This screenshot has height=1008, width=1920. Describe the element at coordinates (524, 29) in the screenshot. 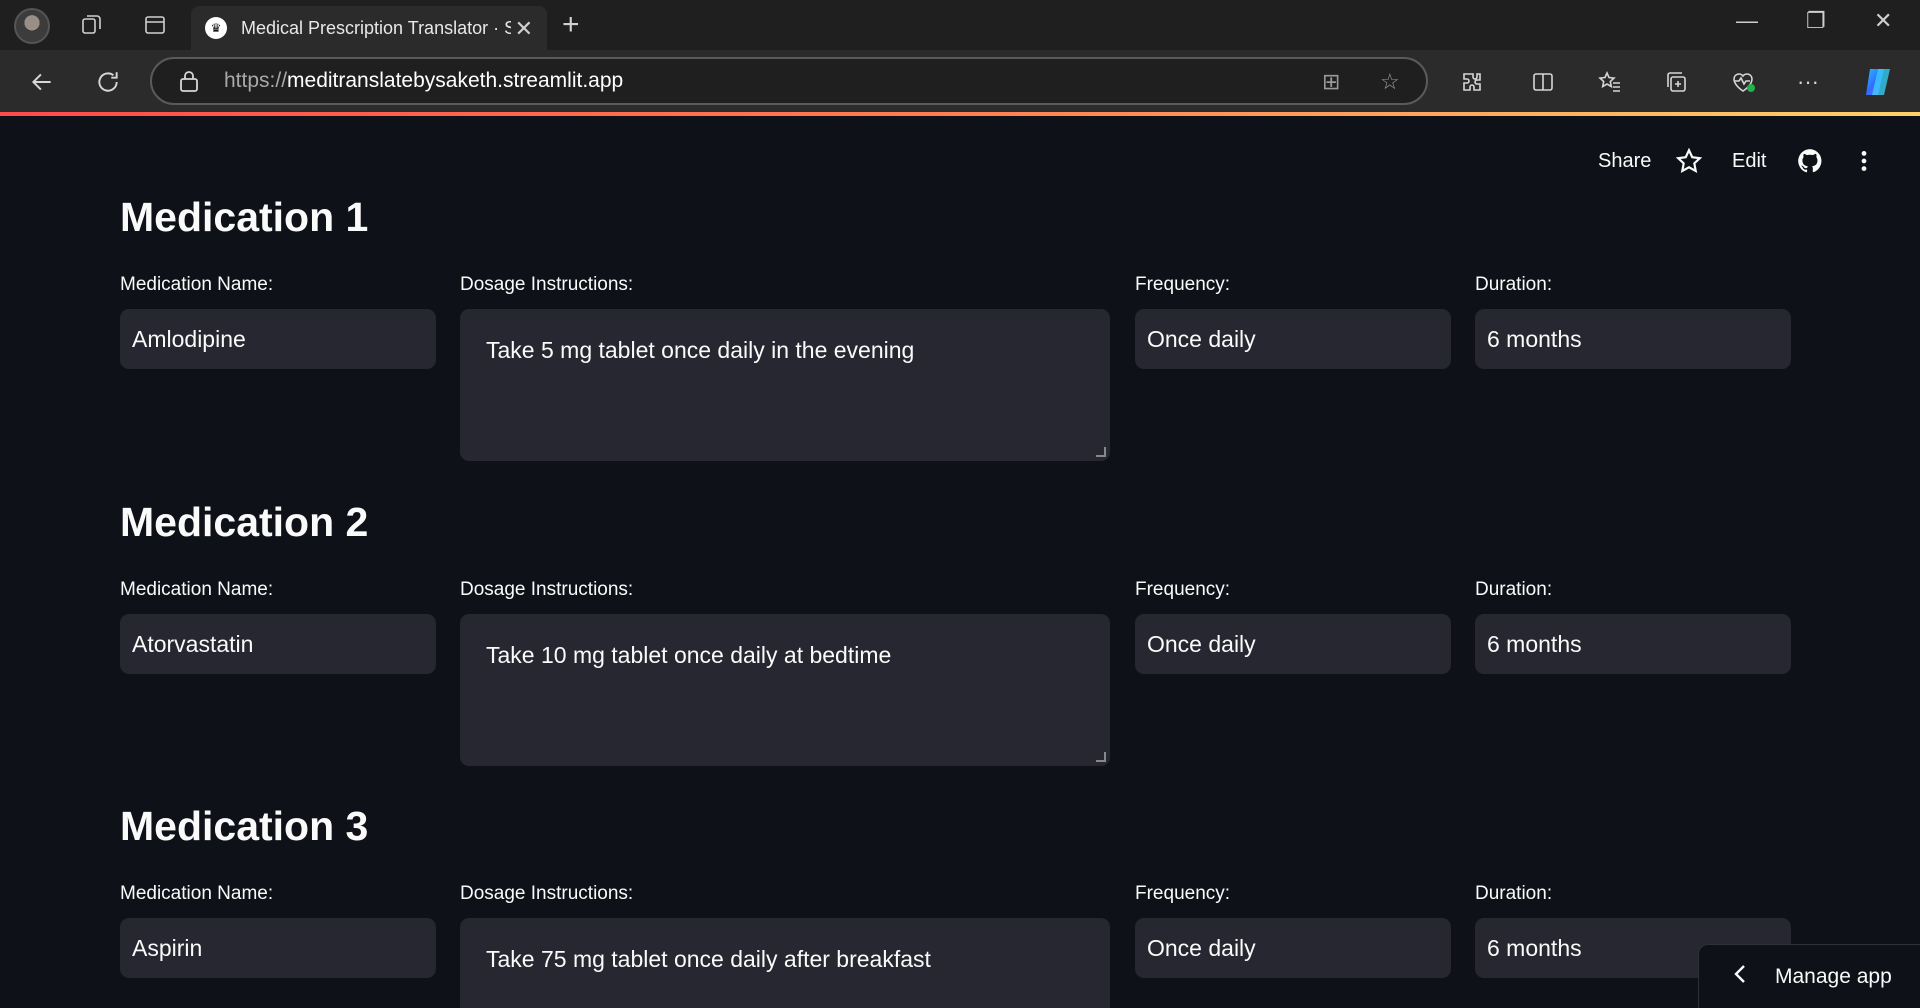

I see `close-tab-icon: ✕` at that location.